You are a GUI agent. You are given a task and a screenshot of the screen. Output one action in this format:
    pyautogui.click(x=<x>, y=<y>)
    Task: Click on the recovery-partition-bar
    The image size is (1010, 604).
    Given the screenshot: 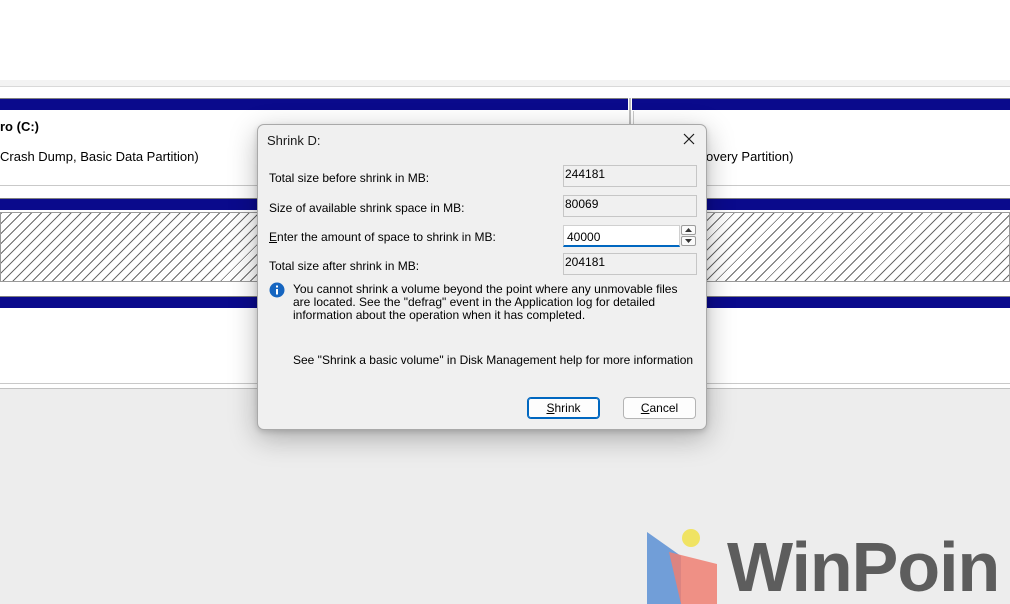 What is the action you would take?
    pyautogui.click(x=821, y=104)
    